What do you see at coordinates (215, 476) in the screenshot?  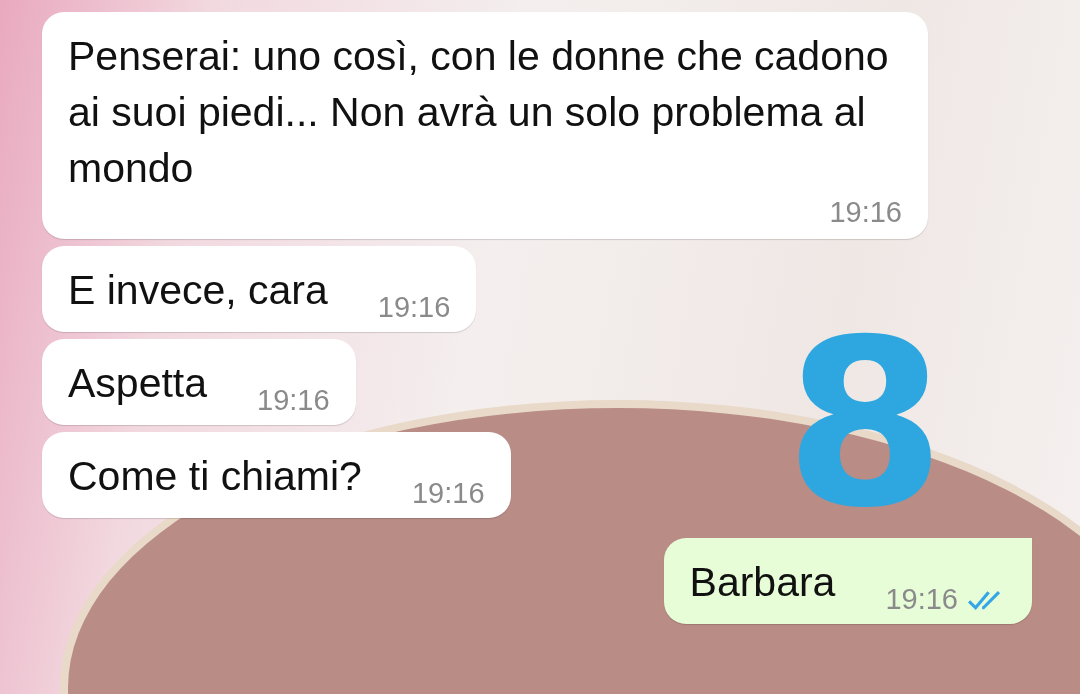 I see `message-text: Come ti chiami?` at bounding box center [215, 476].